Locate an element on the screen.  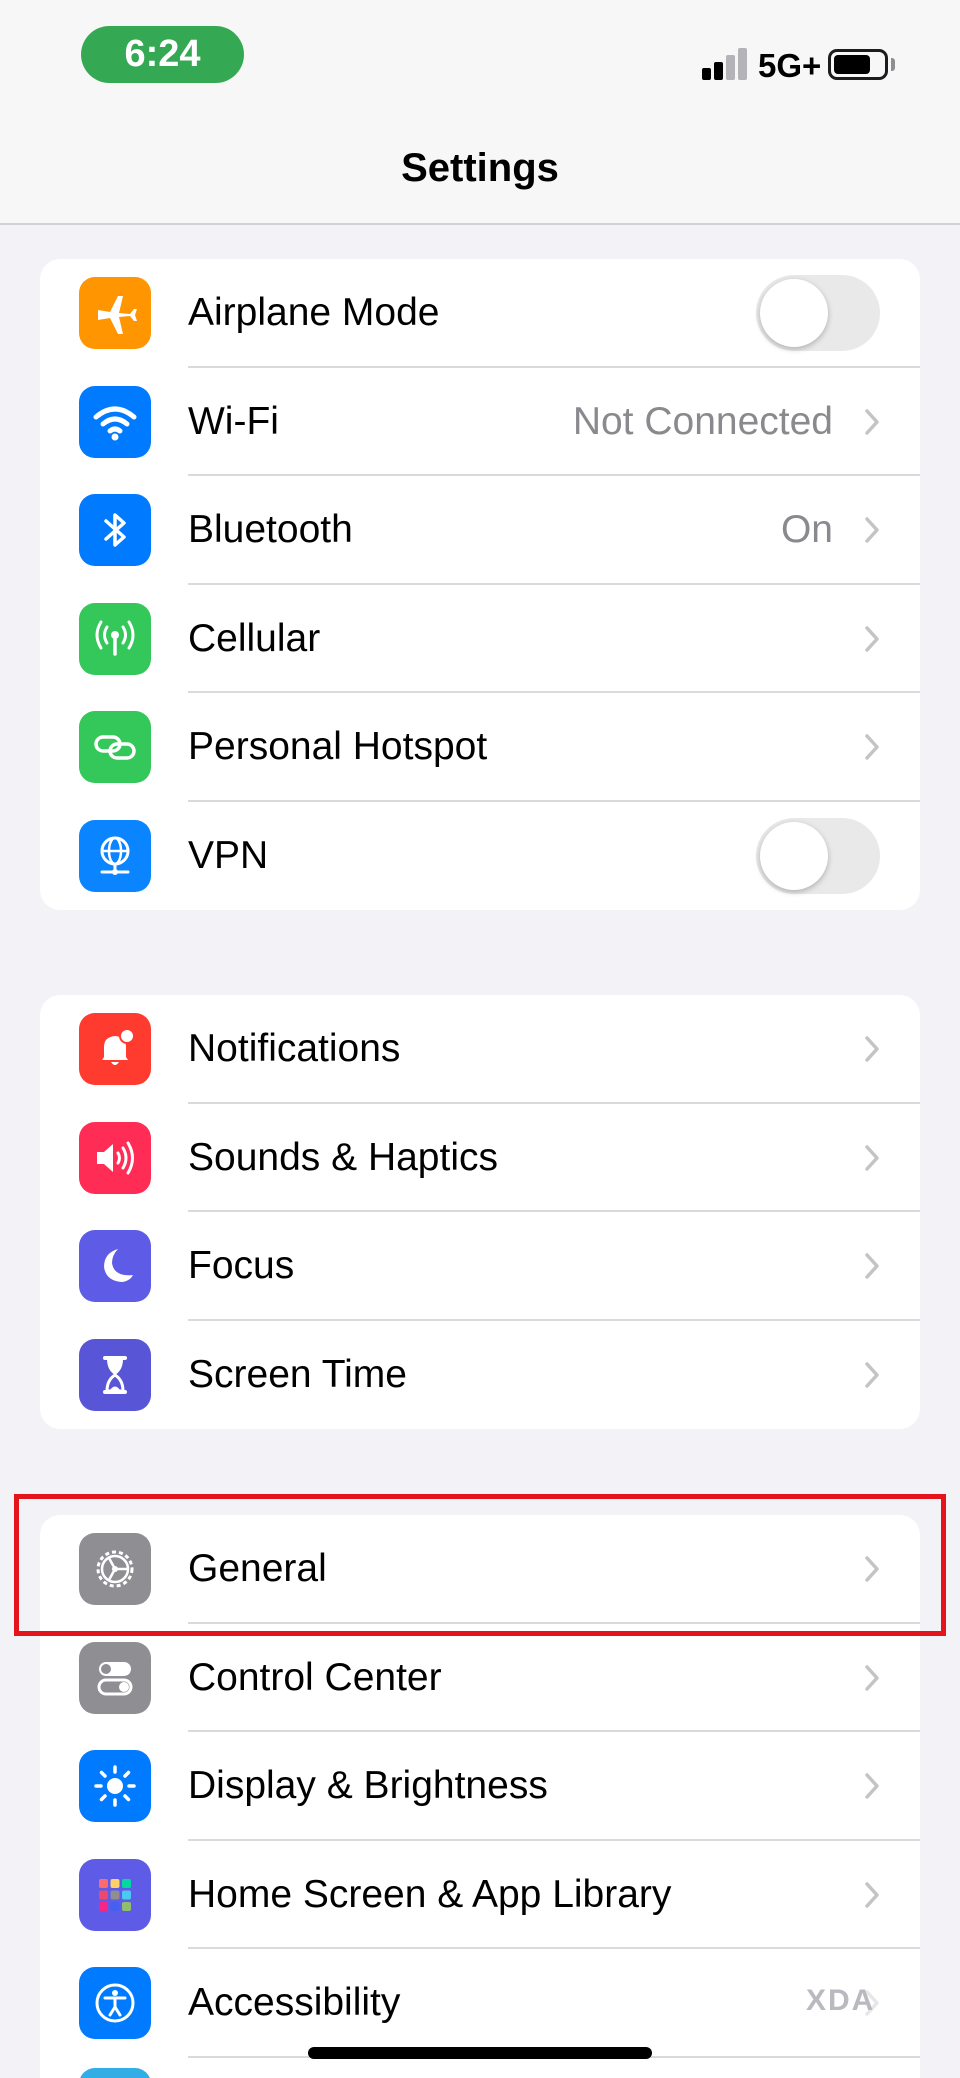
battery-tip is located at coordinates (893, 64).